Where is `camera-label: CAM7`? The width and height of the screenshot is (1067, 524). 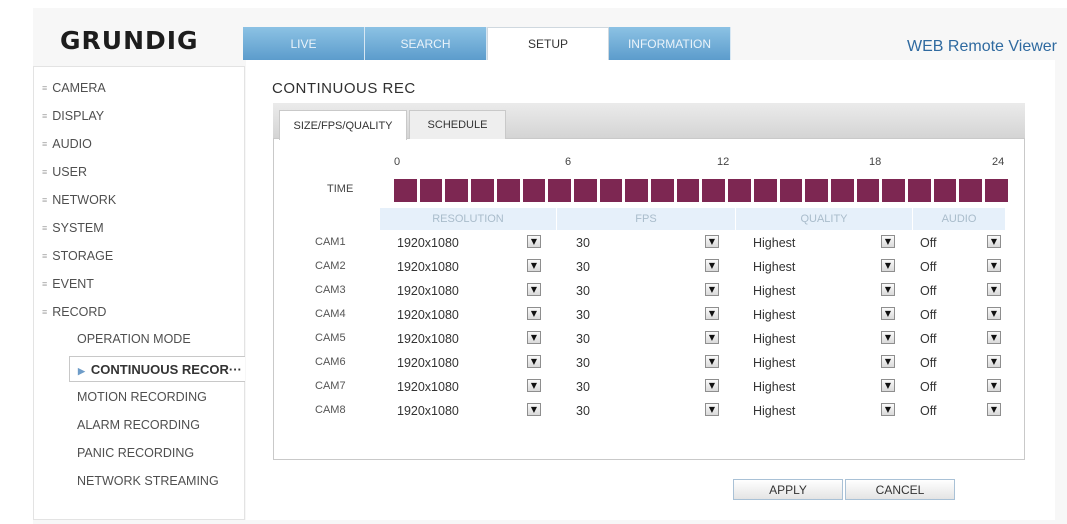 camera-label: CAM7 is located at coordinates (330, 386).